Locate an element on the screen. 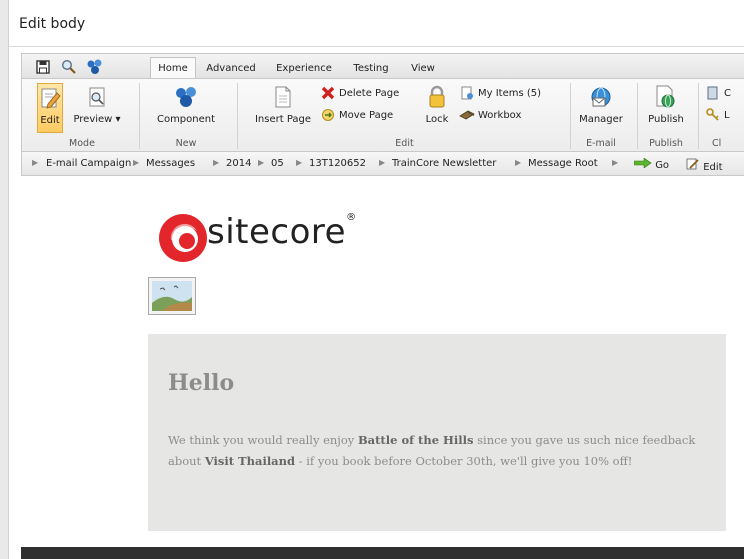 Image resolution: width=744 pixels, height=559 pixels. email-globe-icon is located at coordinates (601, 97).